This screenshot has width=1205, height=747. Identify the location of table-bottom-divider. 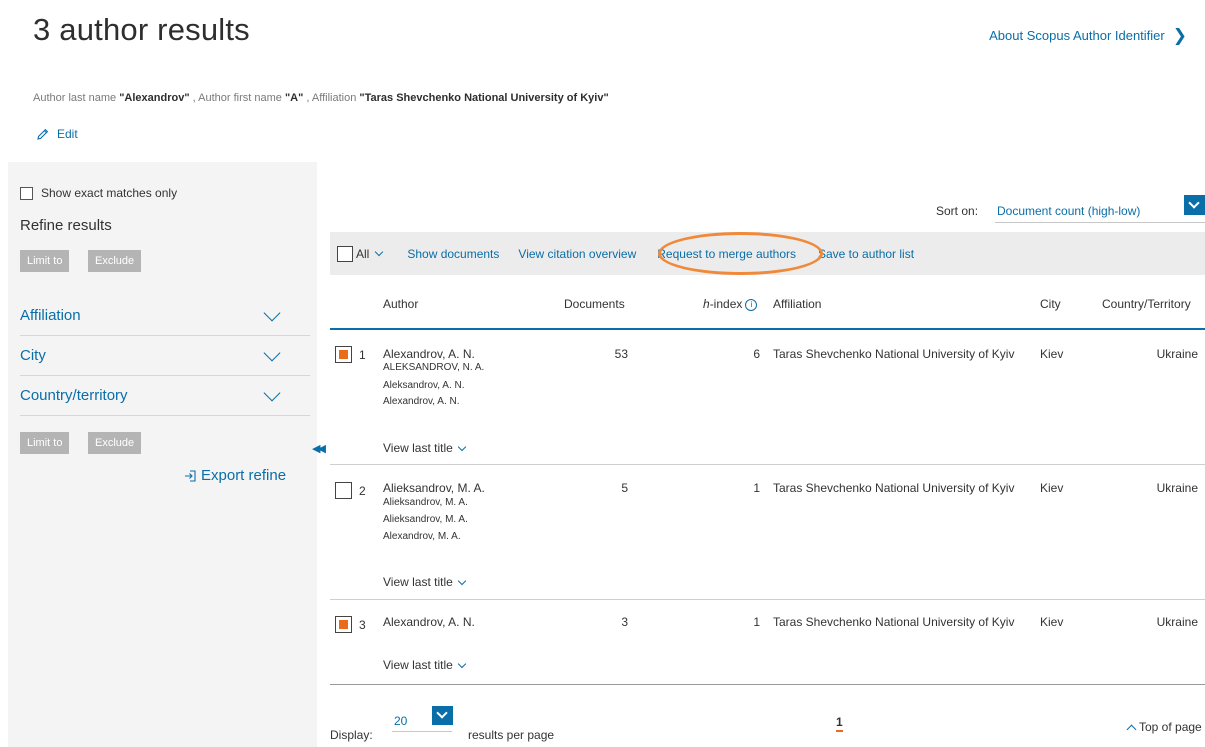
(767, 684).